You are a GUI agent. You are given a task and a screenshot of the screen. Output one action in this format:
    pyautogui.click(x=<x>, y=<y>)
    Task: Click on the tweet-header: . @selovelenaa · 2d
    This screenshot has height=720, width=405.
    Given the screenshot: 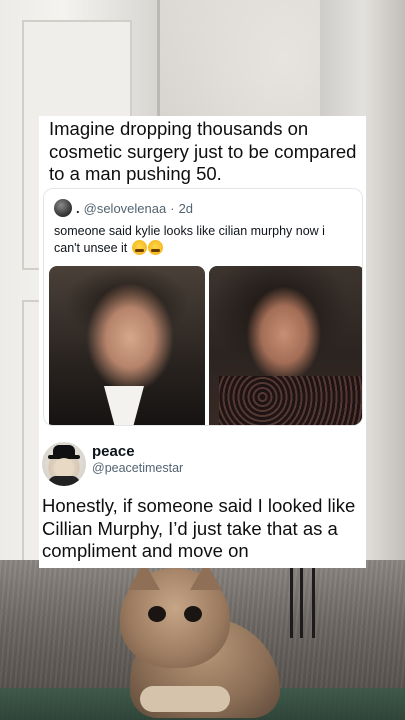 What is the action you would take?
    pyautogui.click(x=123, y=208)
    